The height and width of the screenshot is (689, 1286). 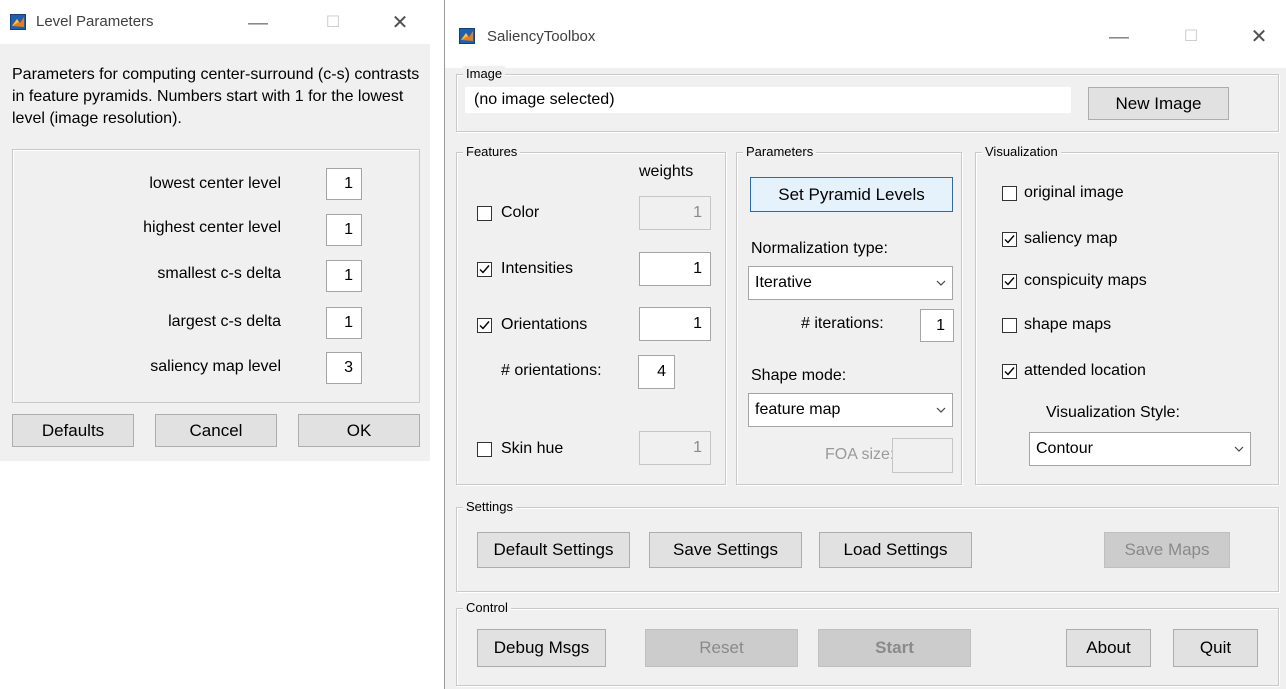 What do you see at coordinates (1009, 193) in the screenshot?
I see `original-image-checkbox` at bounding box center [1009, 193].